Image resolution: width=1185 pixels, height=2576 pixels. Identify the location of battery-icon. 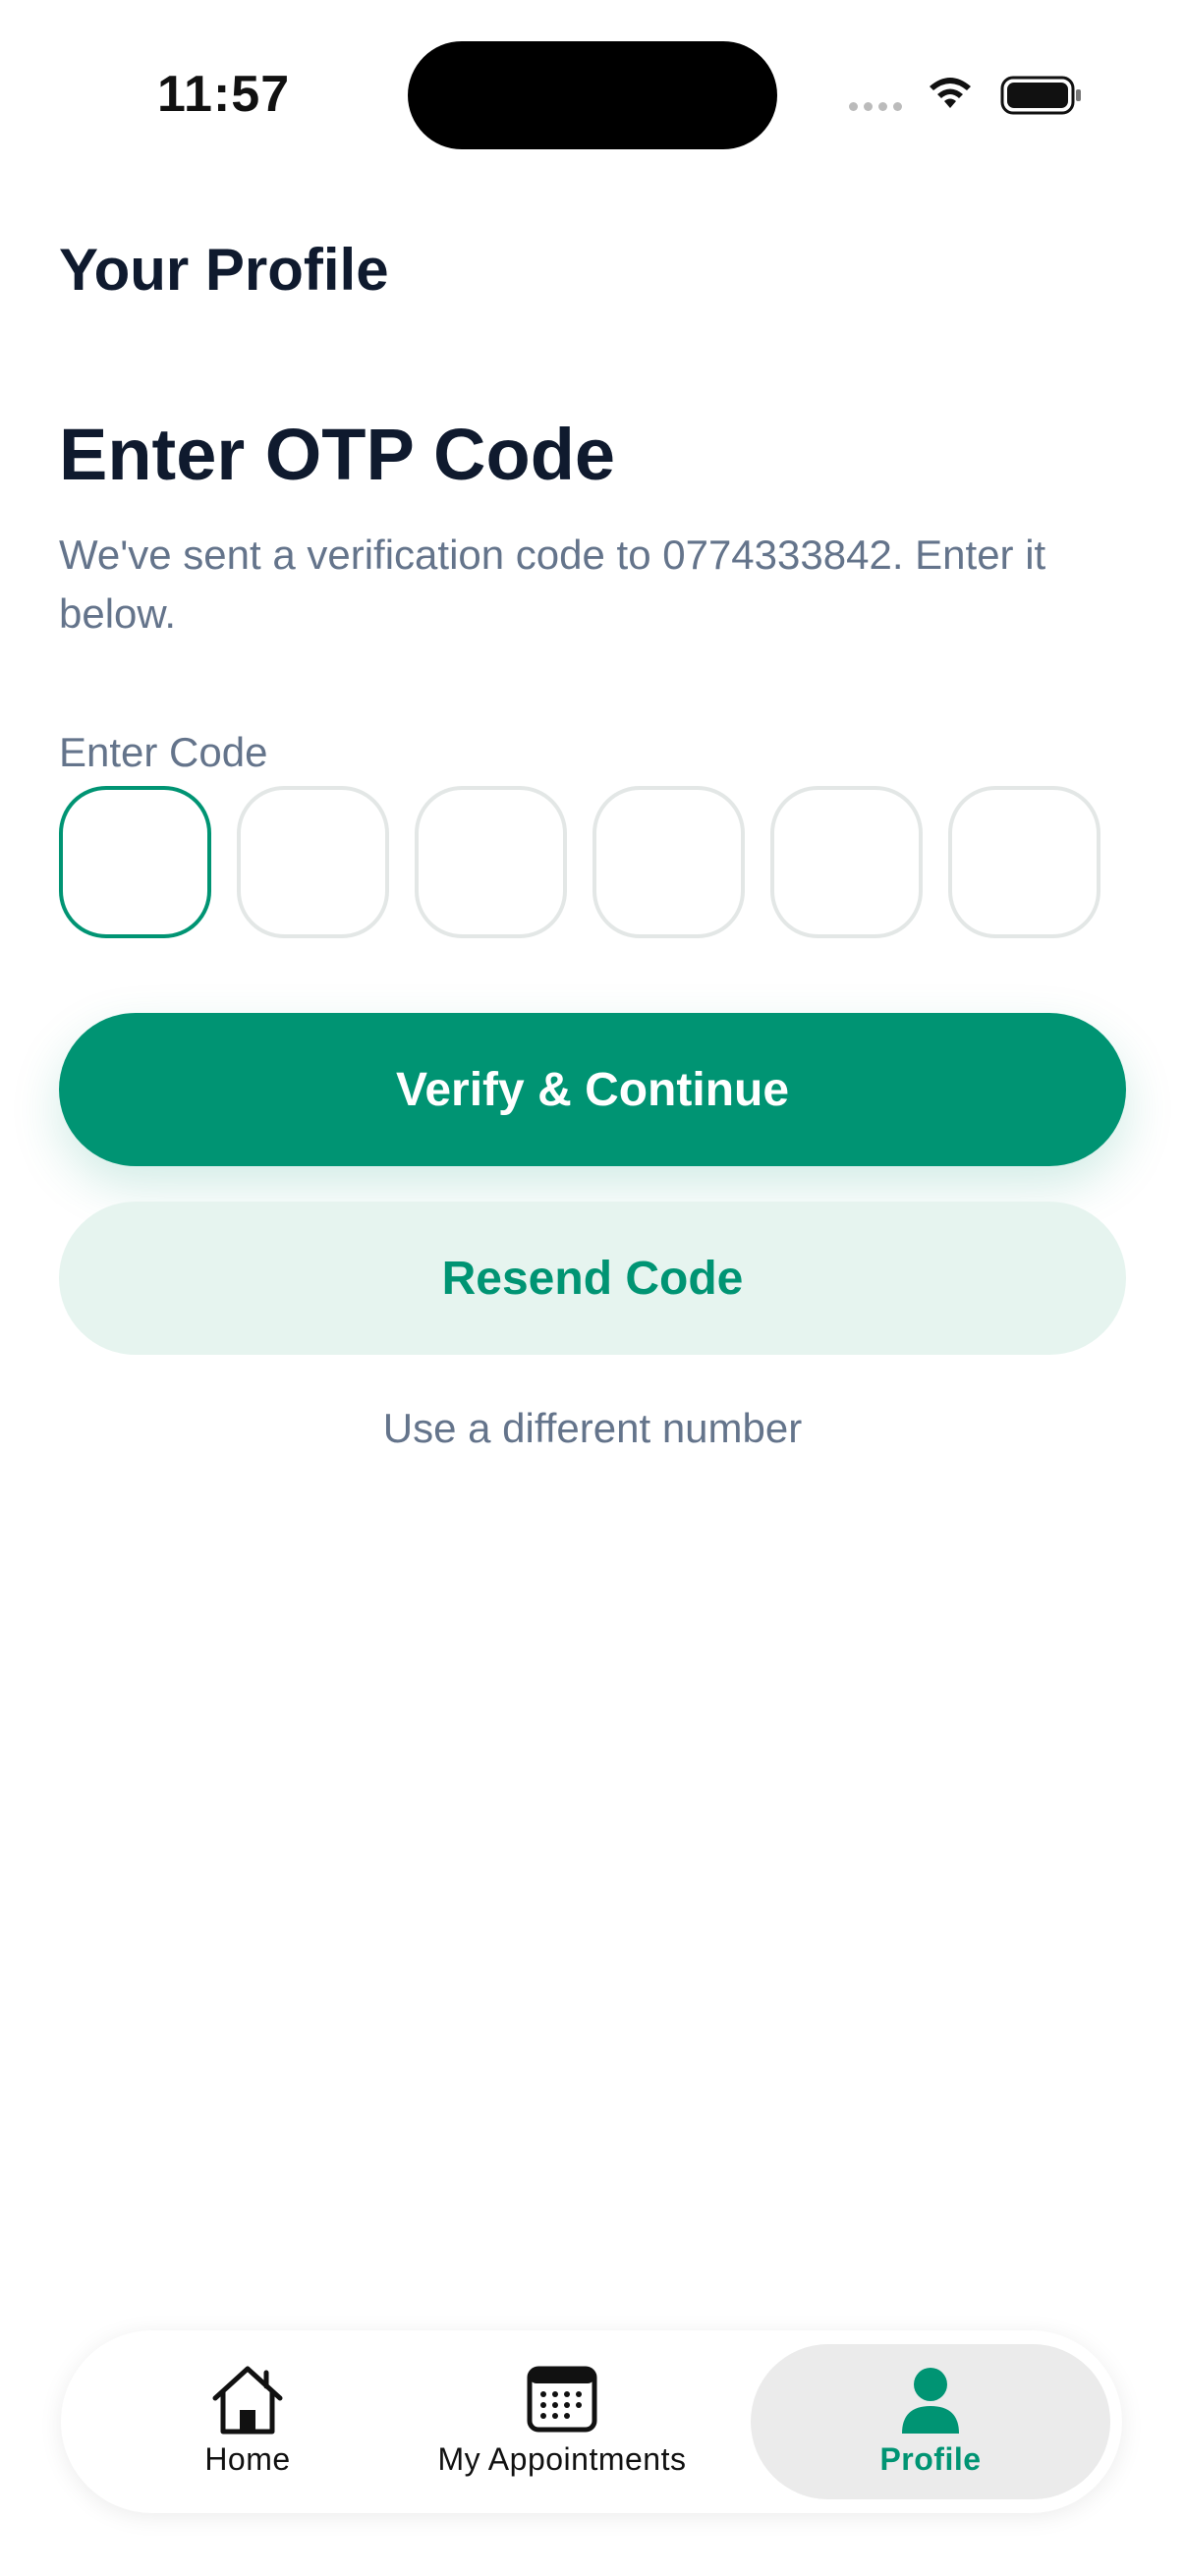
(1041, 95).